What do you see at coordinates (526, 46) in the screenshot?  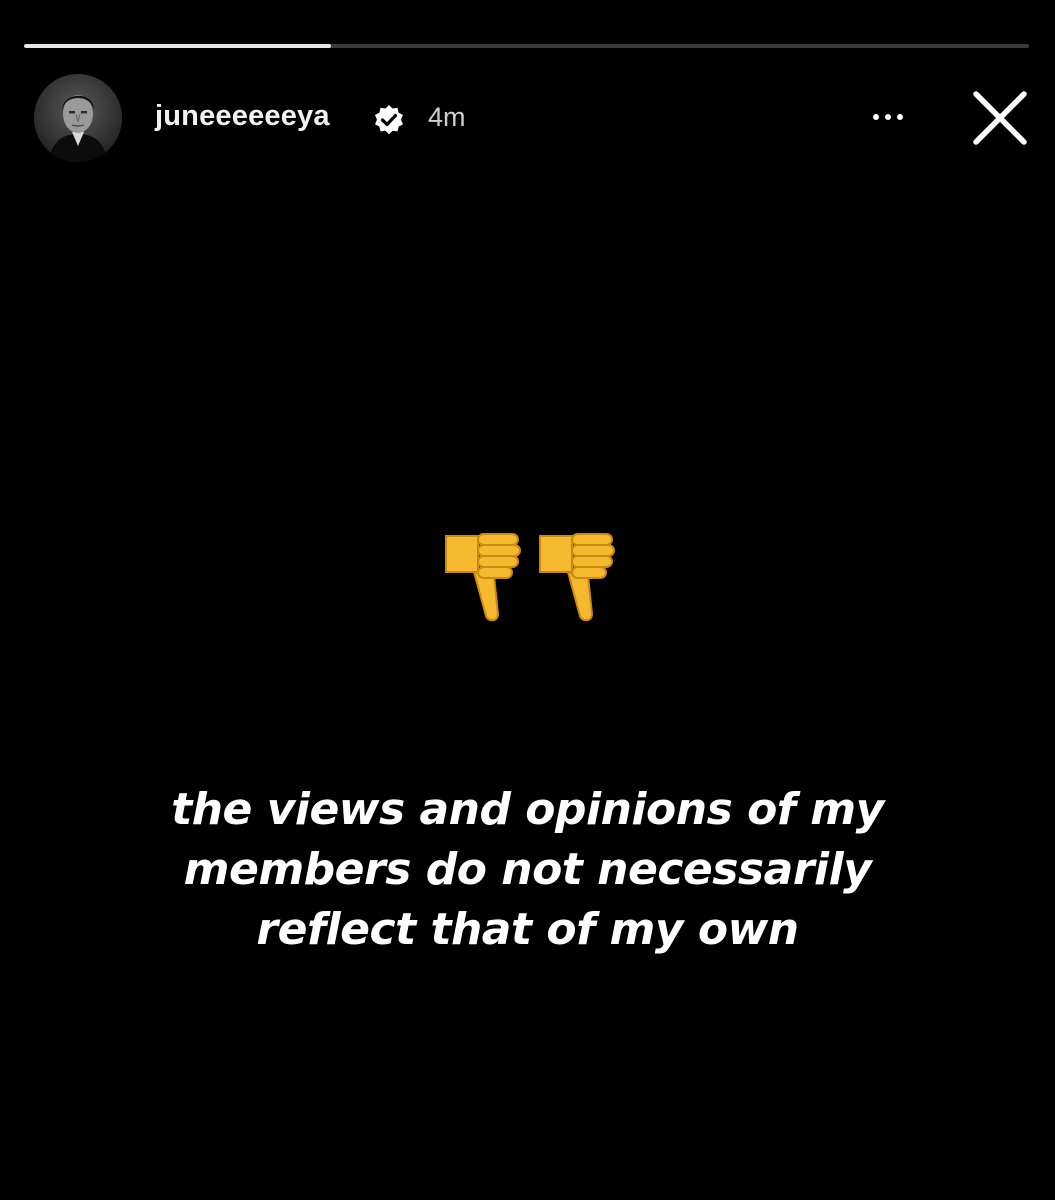 I see `story-progress-bar` at bounding box center [526, 46].